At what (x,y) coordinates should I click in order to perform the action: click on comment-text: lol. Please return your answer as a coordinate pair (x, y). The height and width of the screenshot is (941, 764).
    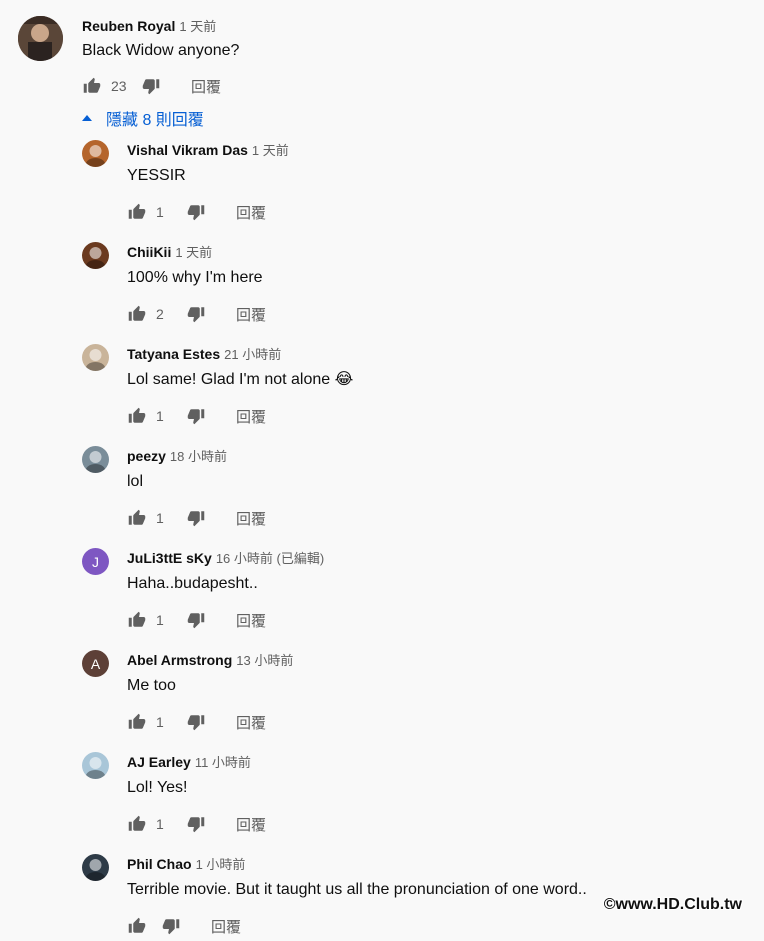
    Looking at the image, I should click on (135, 481).